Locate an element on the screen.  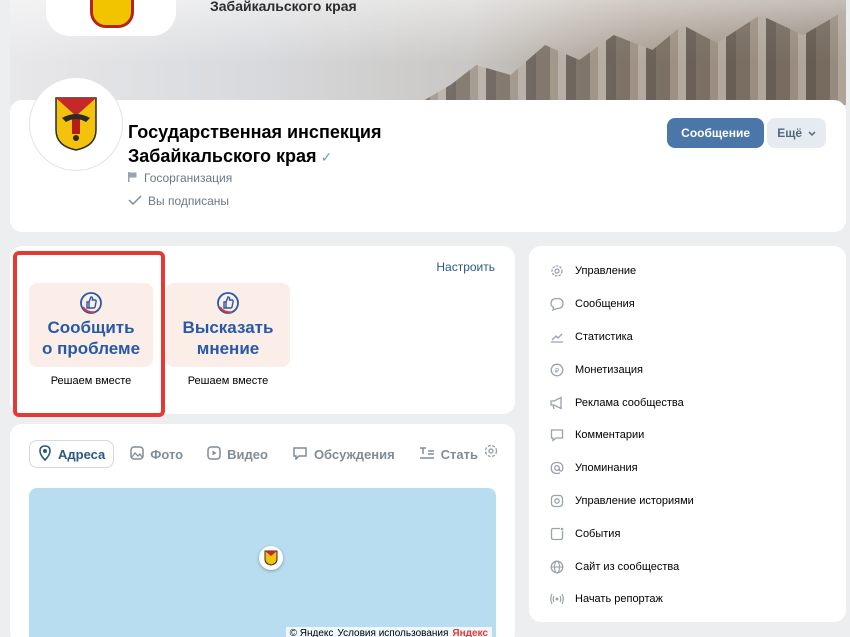
menu-item-label: Управление историями is located at coordinates (634, 500).